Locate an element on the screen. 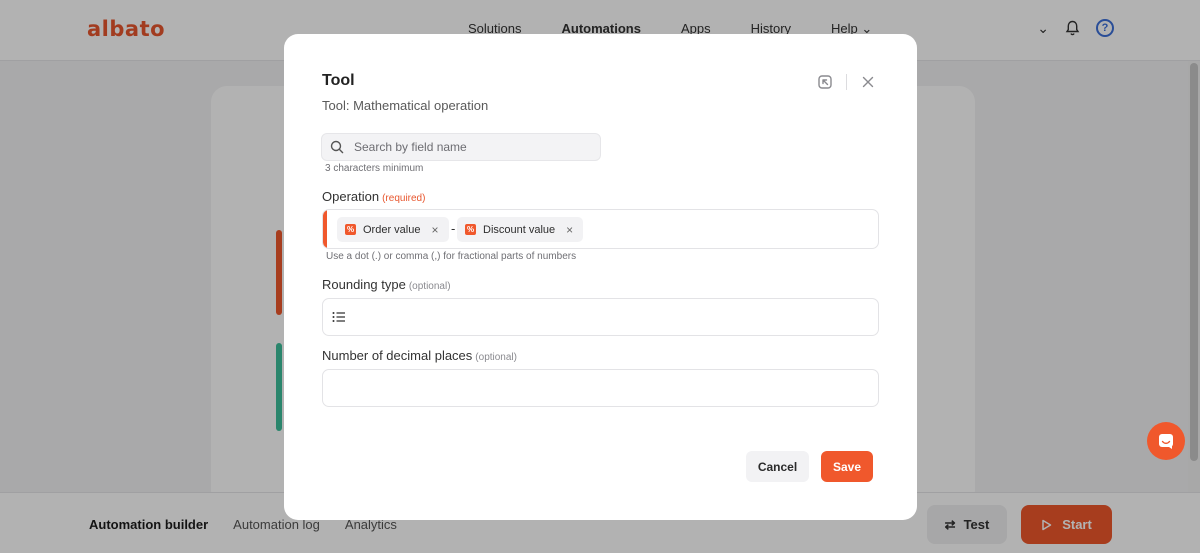 This screenshot has width=1200, height=553. chip-order-value: % Order value × is located at coordinates (393, 229).